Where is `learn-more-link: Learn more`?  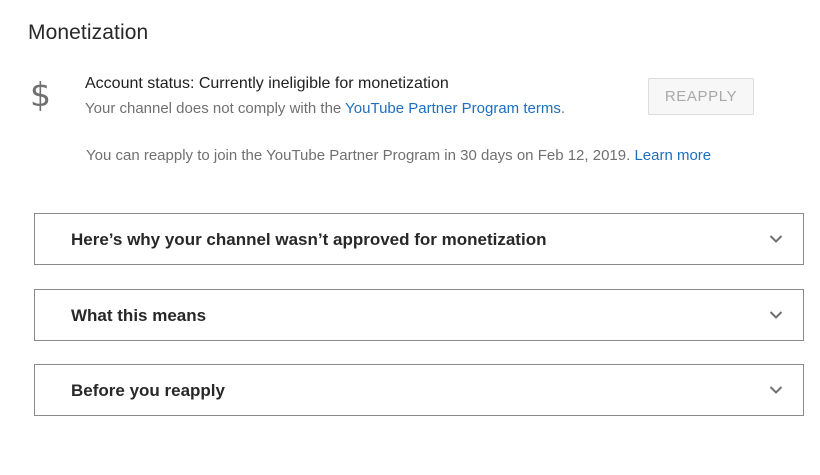
learn-more-link: Learn more is located at coordinates (672, 155).